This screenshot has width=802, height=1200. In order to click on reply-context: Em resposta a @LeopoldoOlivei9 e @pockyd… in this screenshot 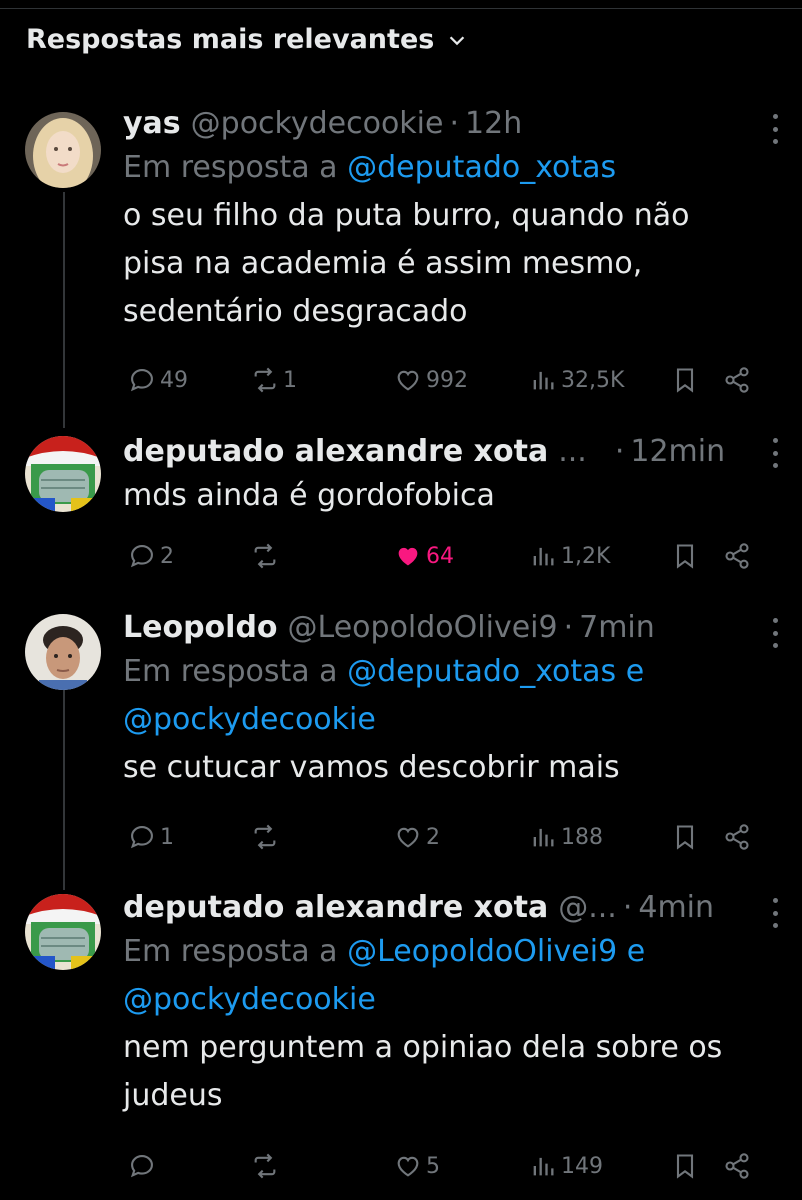, I will do `click(442, 976)`.